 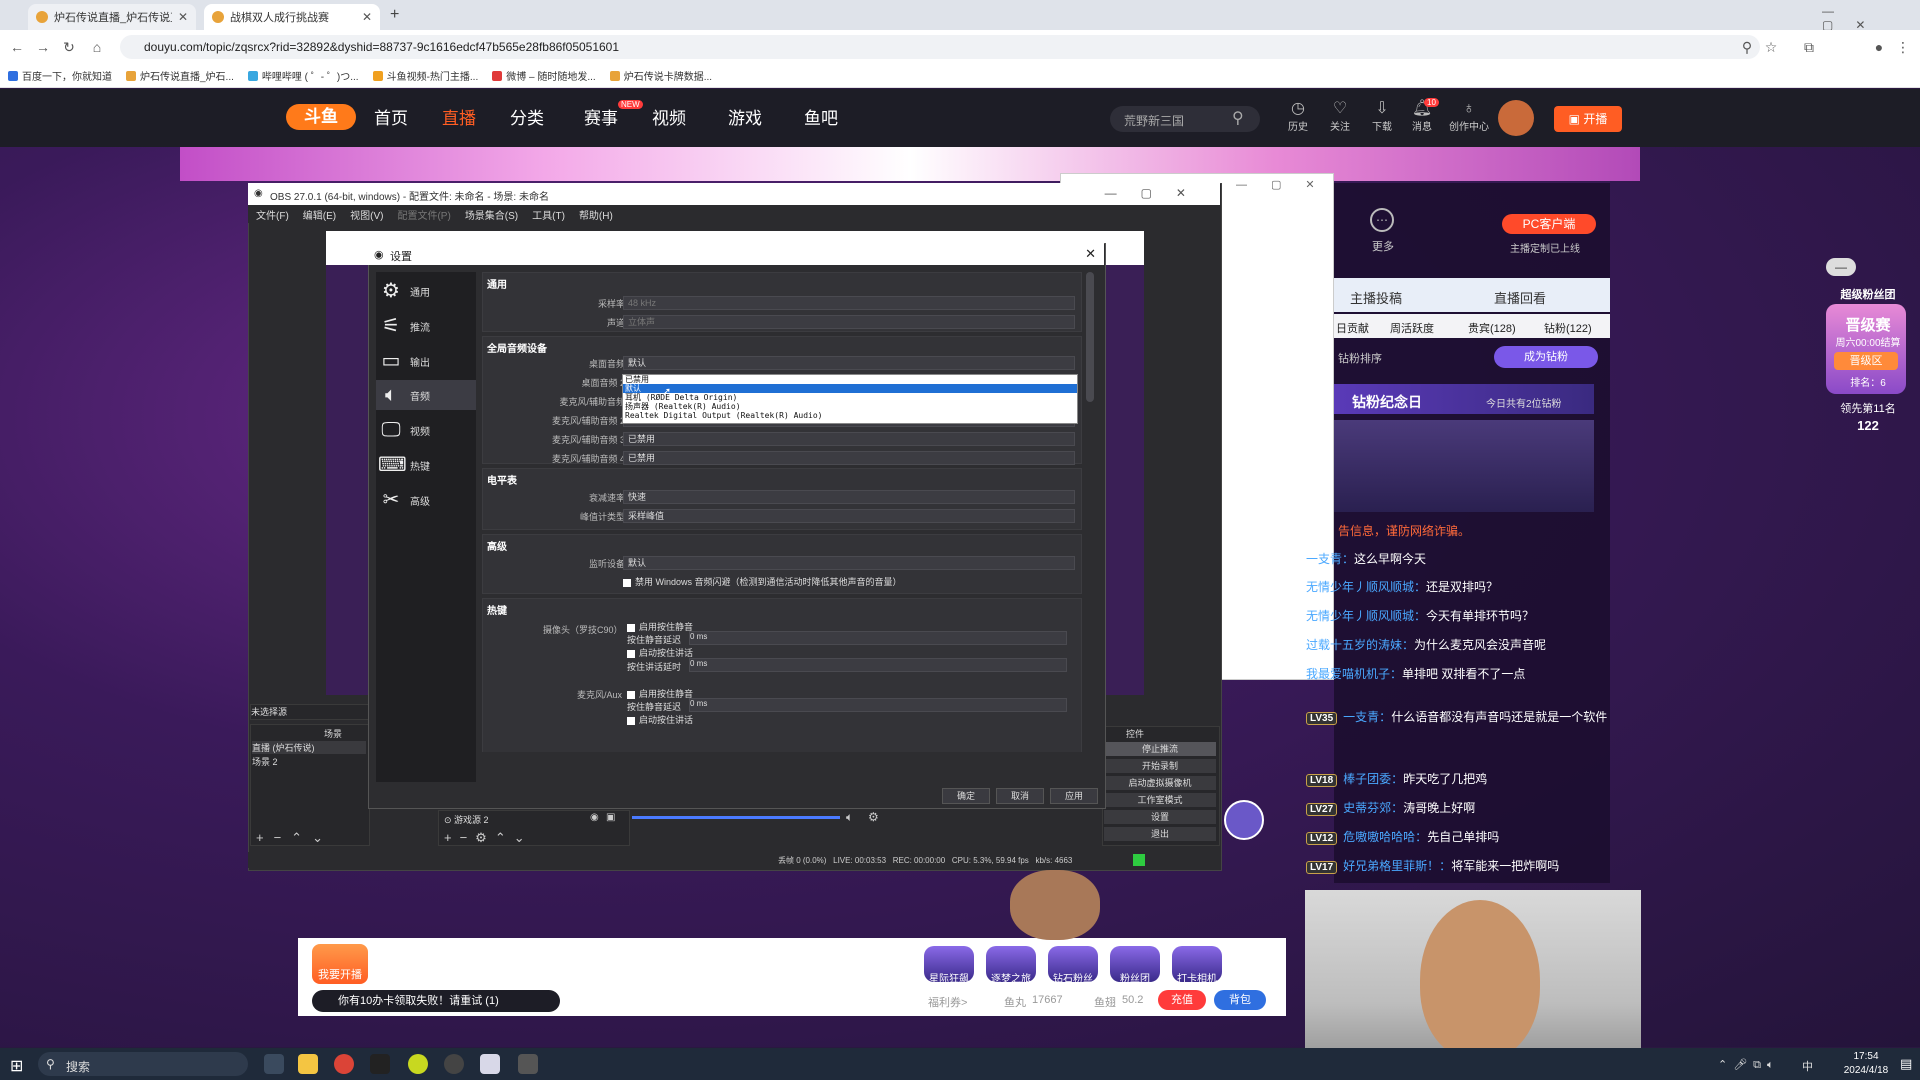 I want to click on source-item: ⊙ 游戏源 2, so click(x=466, y=819).